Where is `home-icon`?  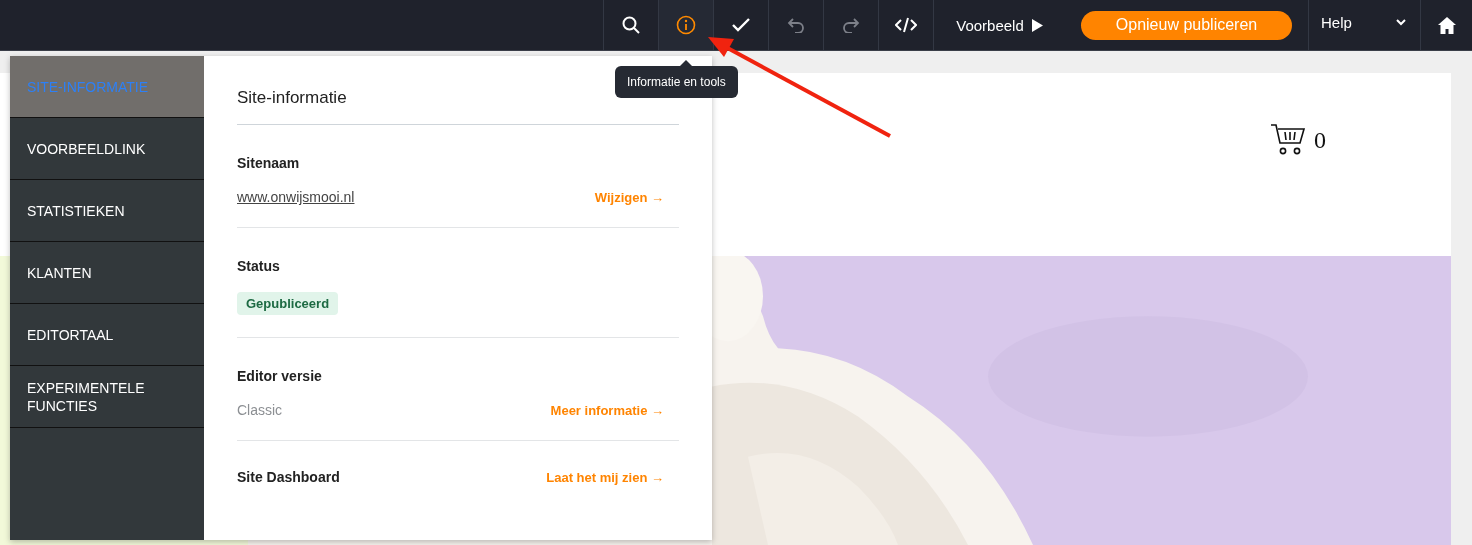 home-icon is located at coordinates (1446, 25).